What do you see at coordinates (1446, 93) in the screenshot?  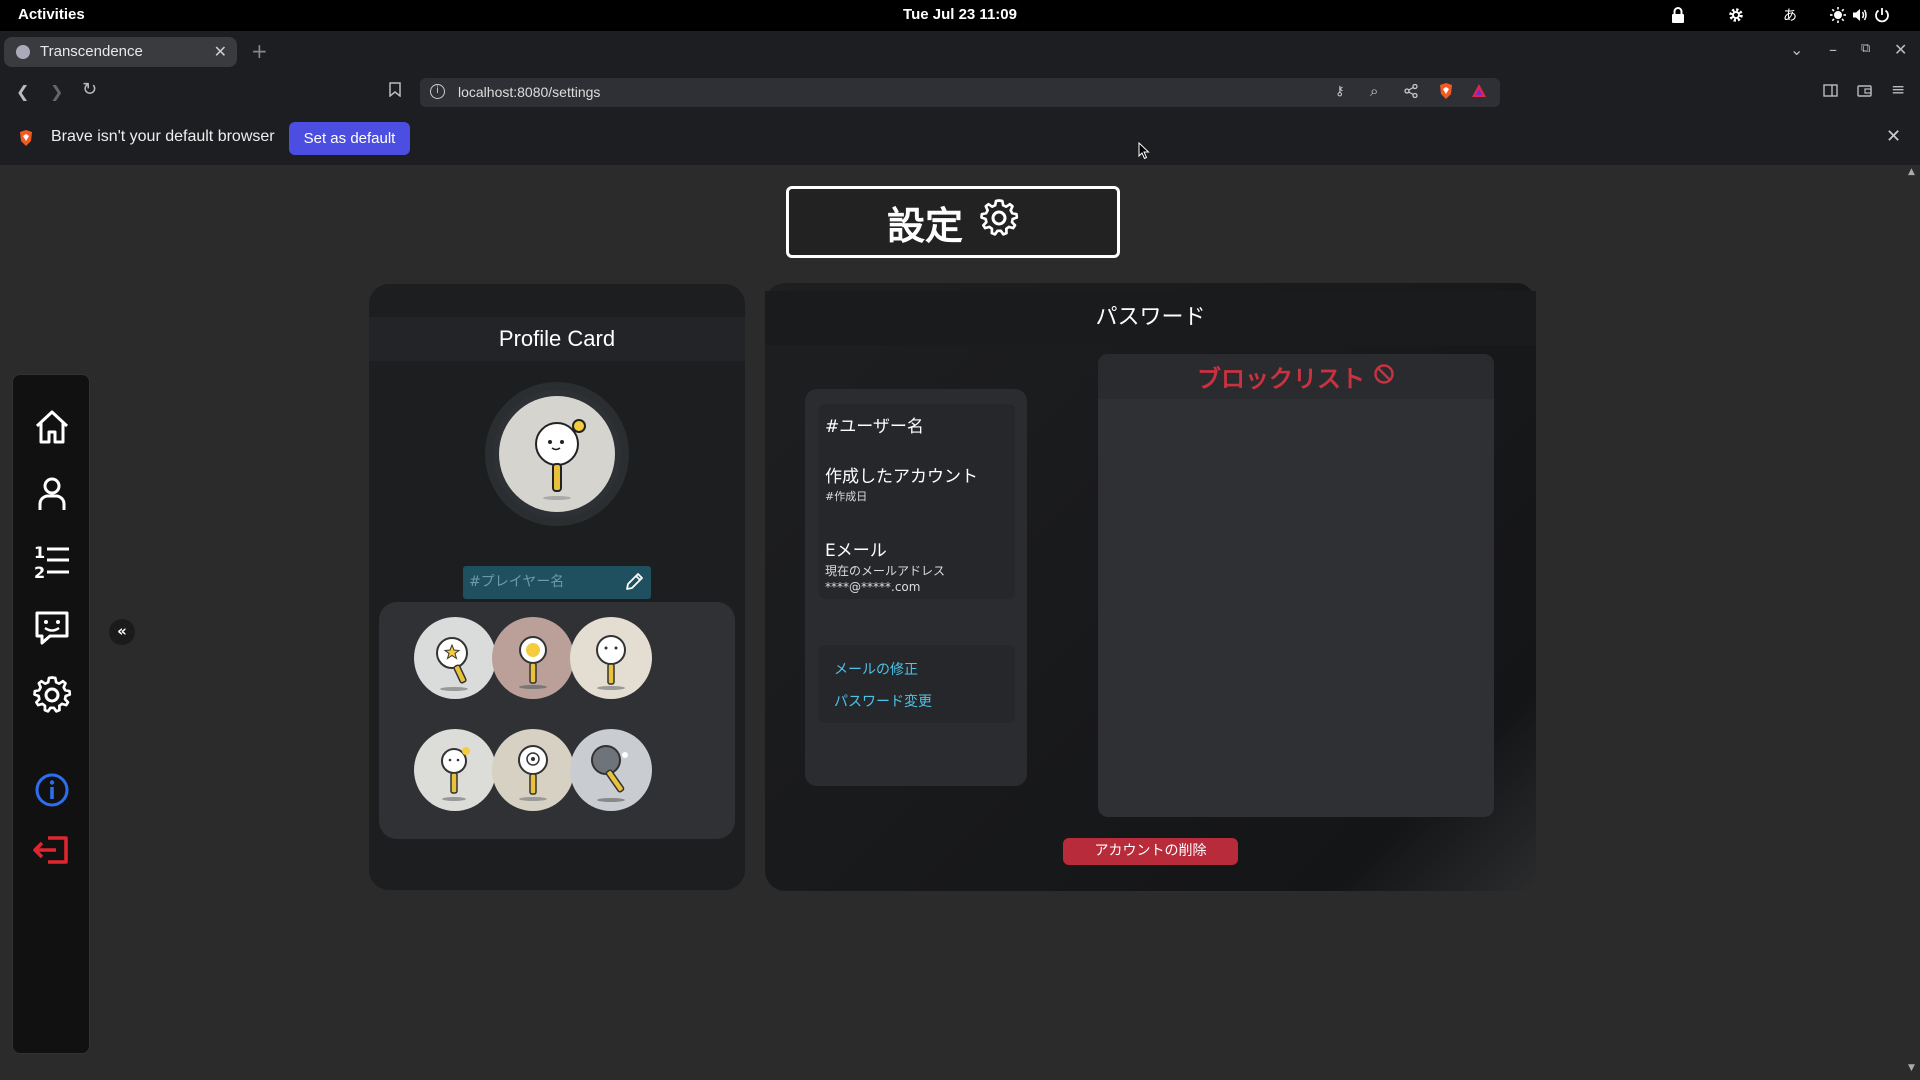 I see `brave-shields-icon` at bounding box center [1446, 93].